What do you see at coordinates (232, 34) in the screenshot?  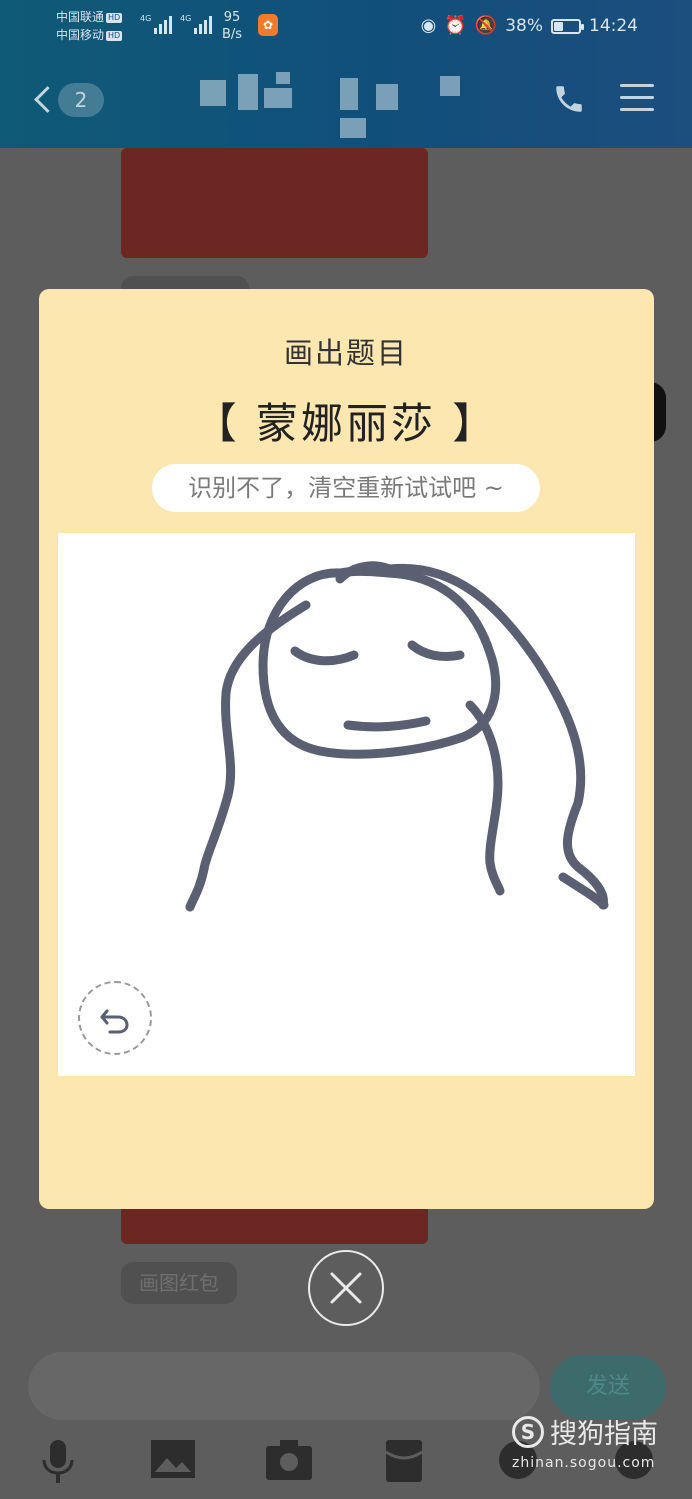 I see `speed-unit: B/s` at bounding box center [232, 34].